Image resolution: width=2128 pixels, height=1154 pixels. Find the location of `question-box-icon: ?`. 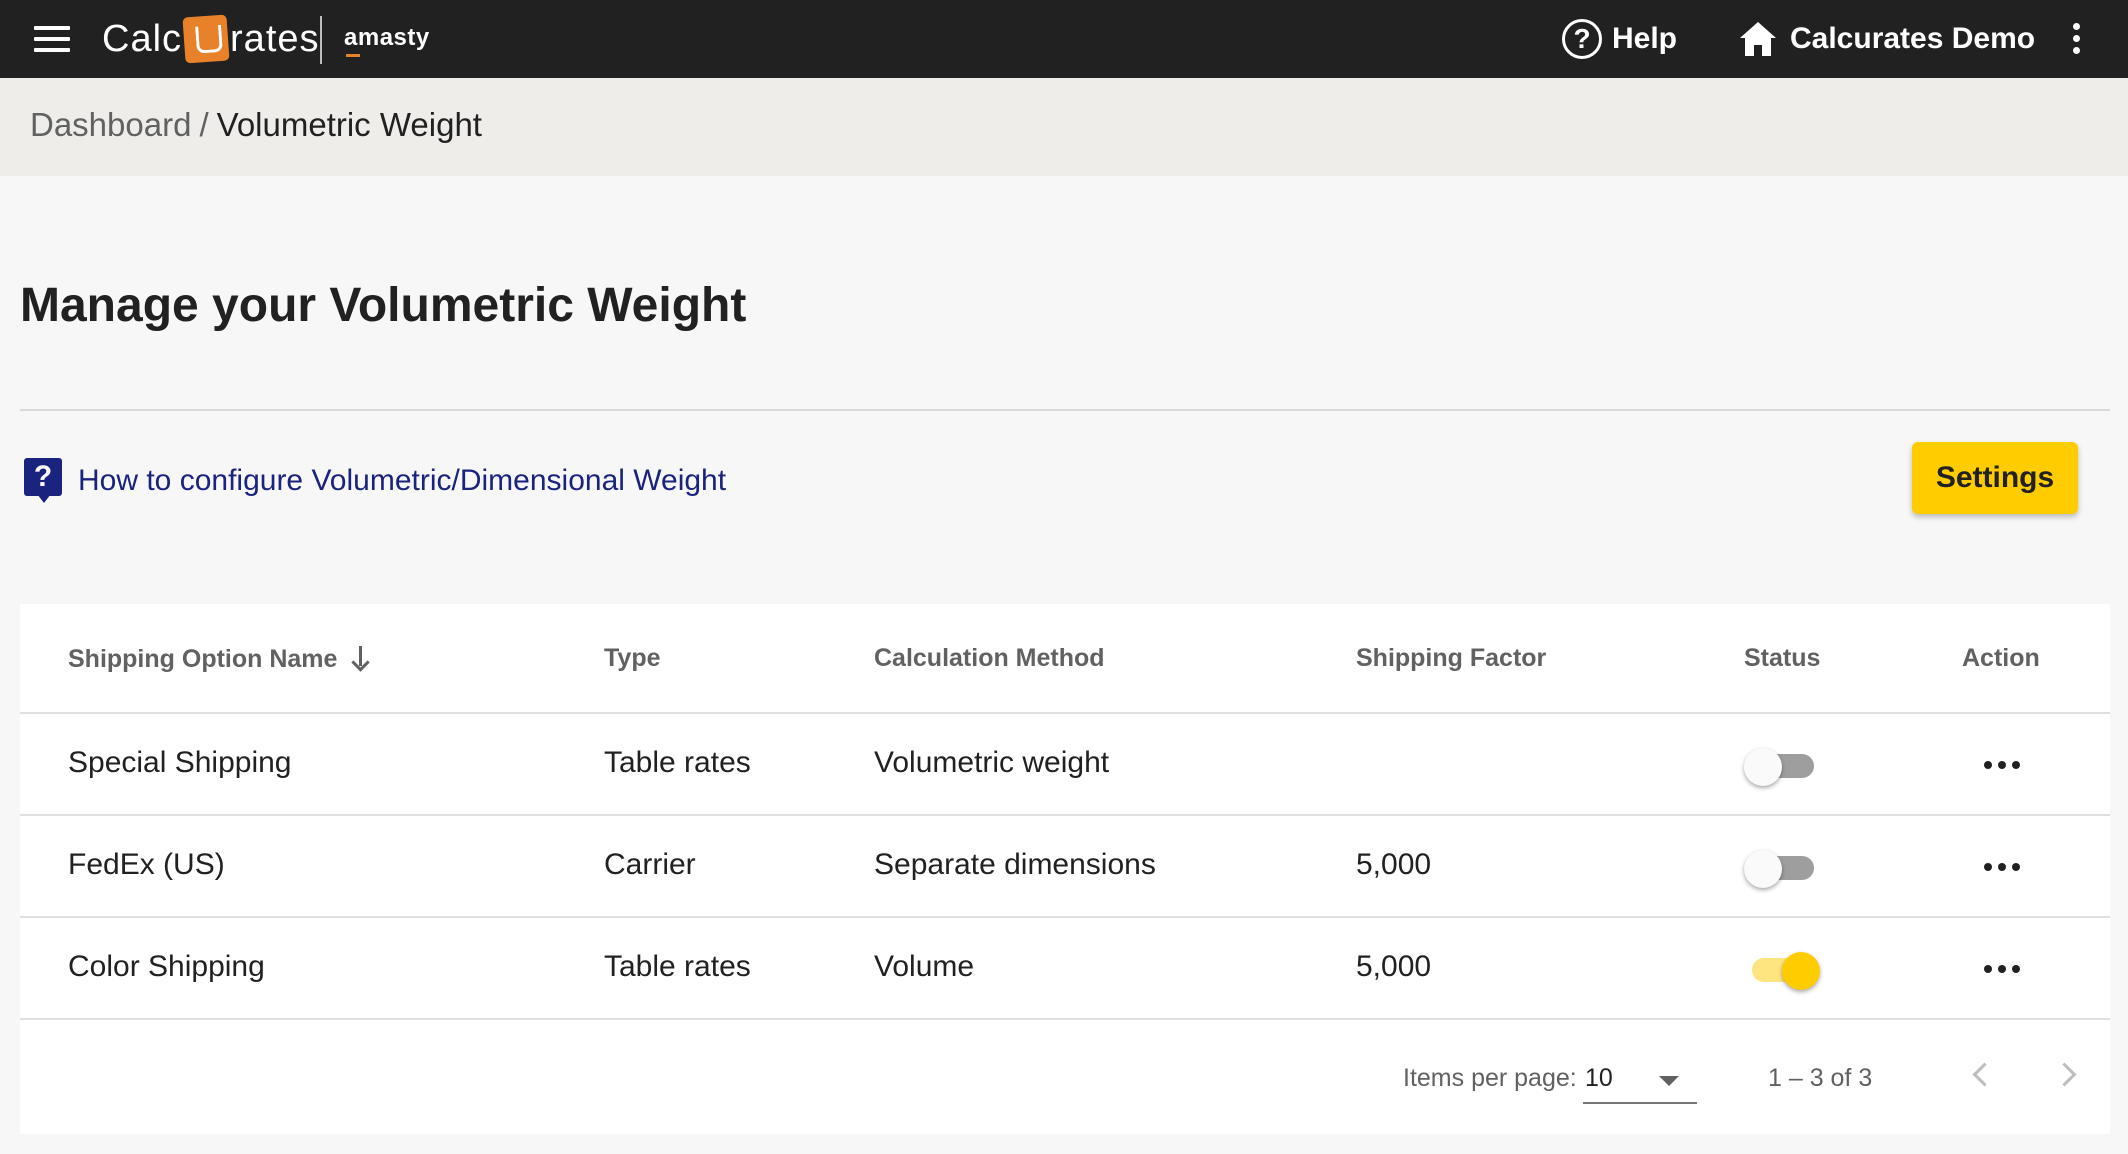

question-box-icon: ? is located at coordinates (43, 481).